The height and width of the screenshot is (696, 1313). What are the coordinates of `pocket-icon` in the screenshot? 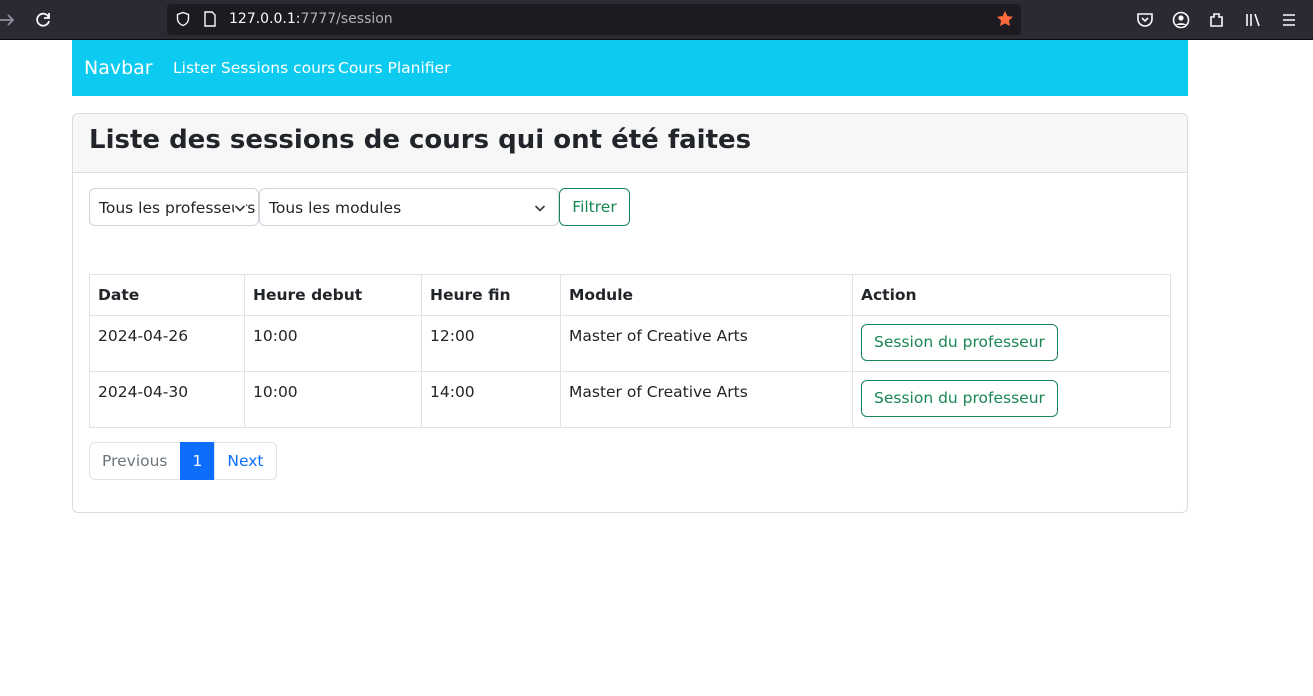 It's located at (1145, 20).